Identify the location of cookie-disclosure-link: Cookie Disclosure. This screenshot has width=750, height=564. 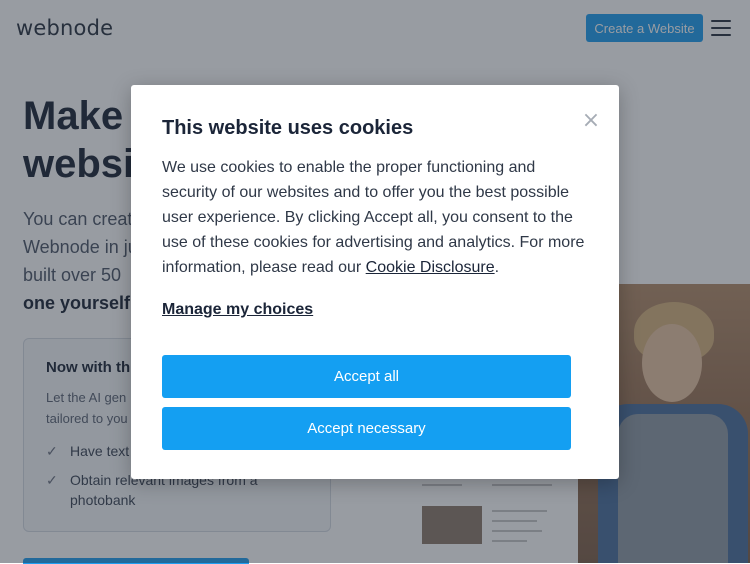
(430, 267).